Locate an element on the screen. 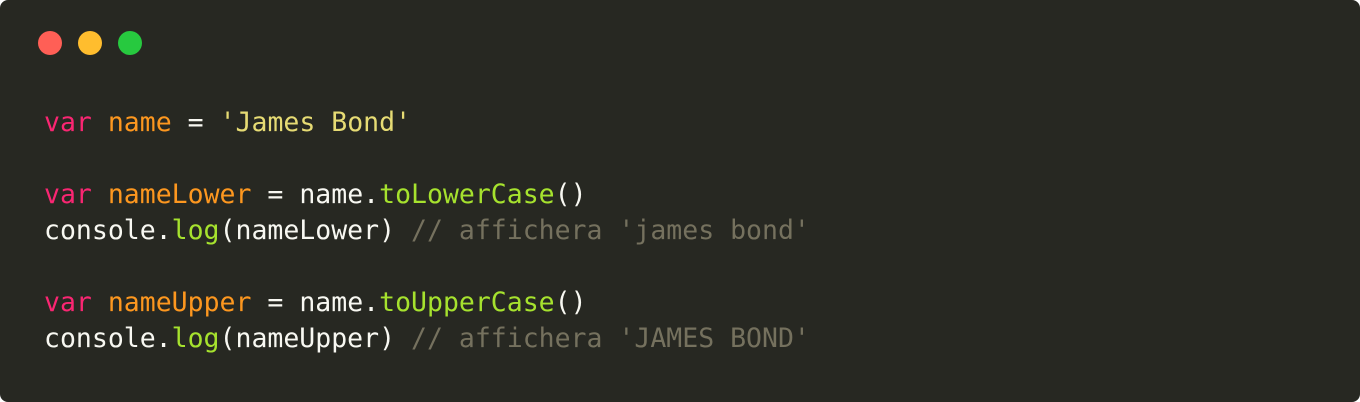 This screenshot has height=402, width=1360. code-token-plain: nameUpper is located at coordinates (307, 338).